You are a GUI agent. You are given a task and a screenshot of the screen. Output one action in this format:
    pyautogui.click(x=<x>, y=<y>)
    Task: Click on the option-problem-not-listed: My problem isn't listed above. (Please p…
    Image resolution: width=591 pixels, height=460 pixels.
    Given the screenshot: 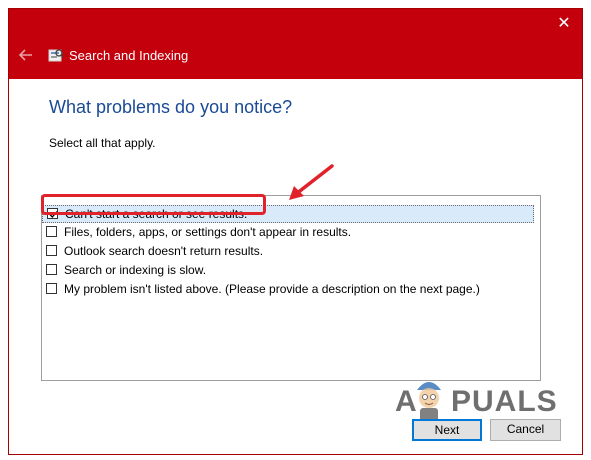 What is the action you would take?
    pyautogui.click(x=288, y=290)
    